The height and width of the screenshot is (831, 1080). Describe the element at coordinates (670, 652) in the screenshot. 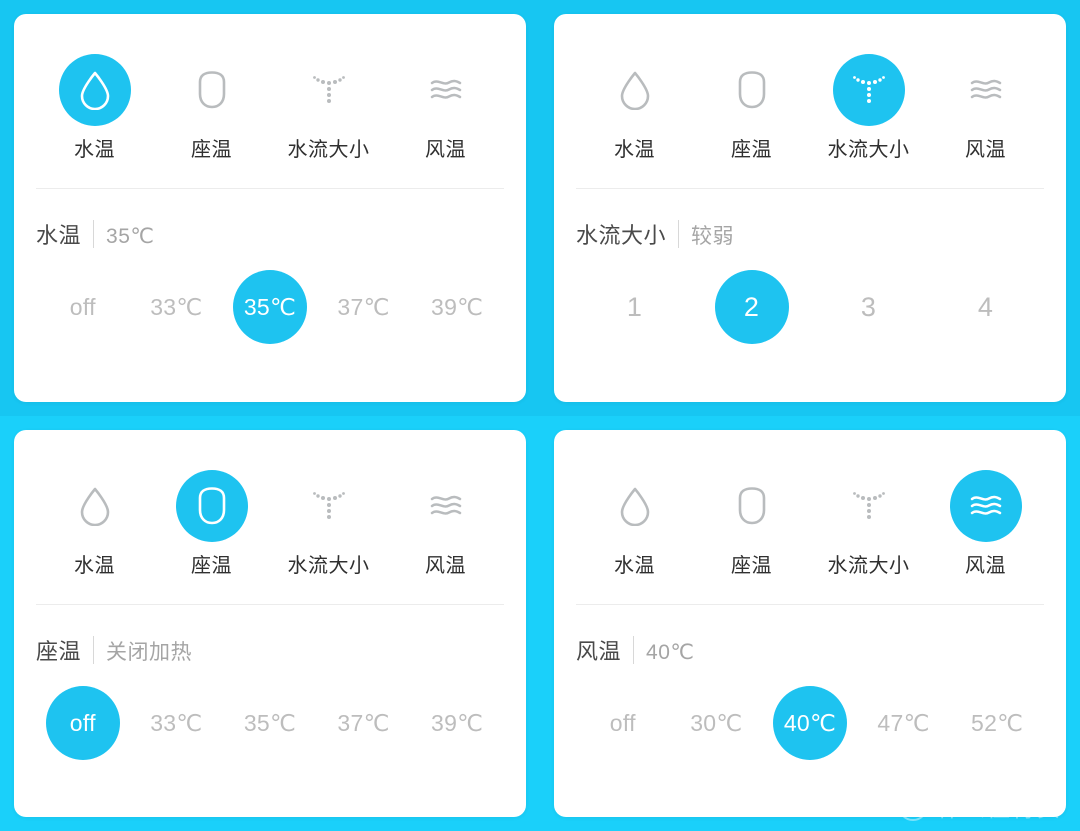

I see `current-value-text: 40℃` at that location.